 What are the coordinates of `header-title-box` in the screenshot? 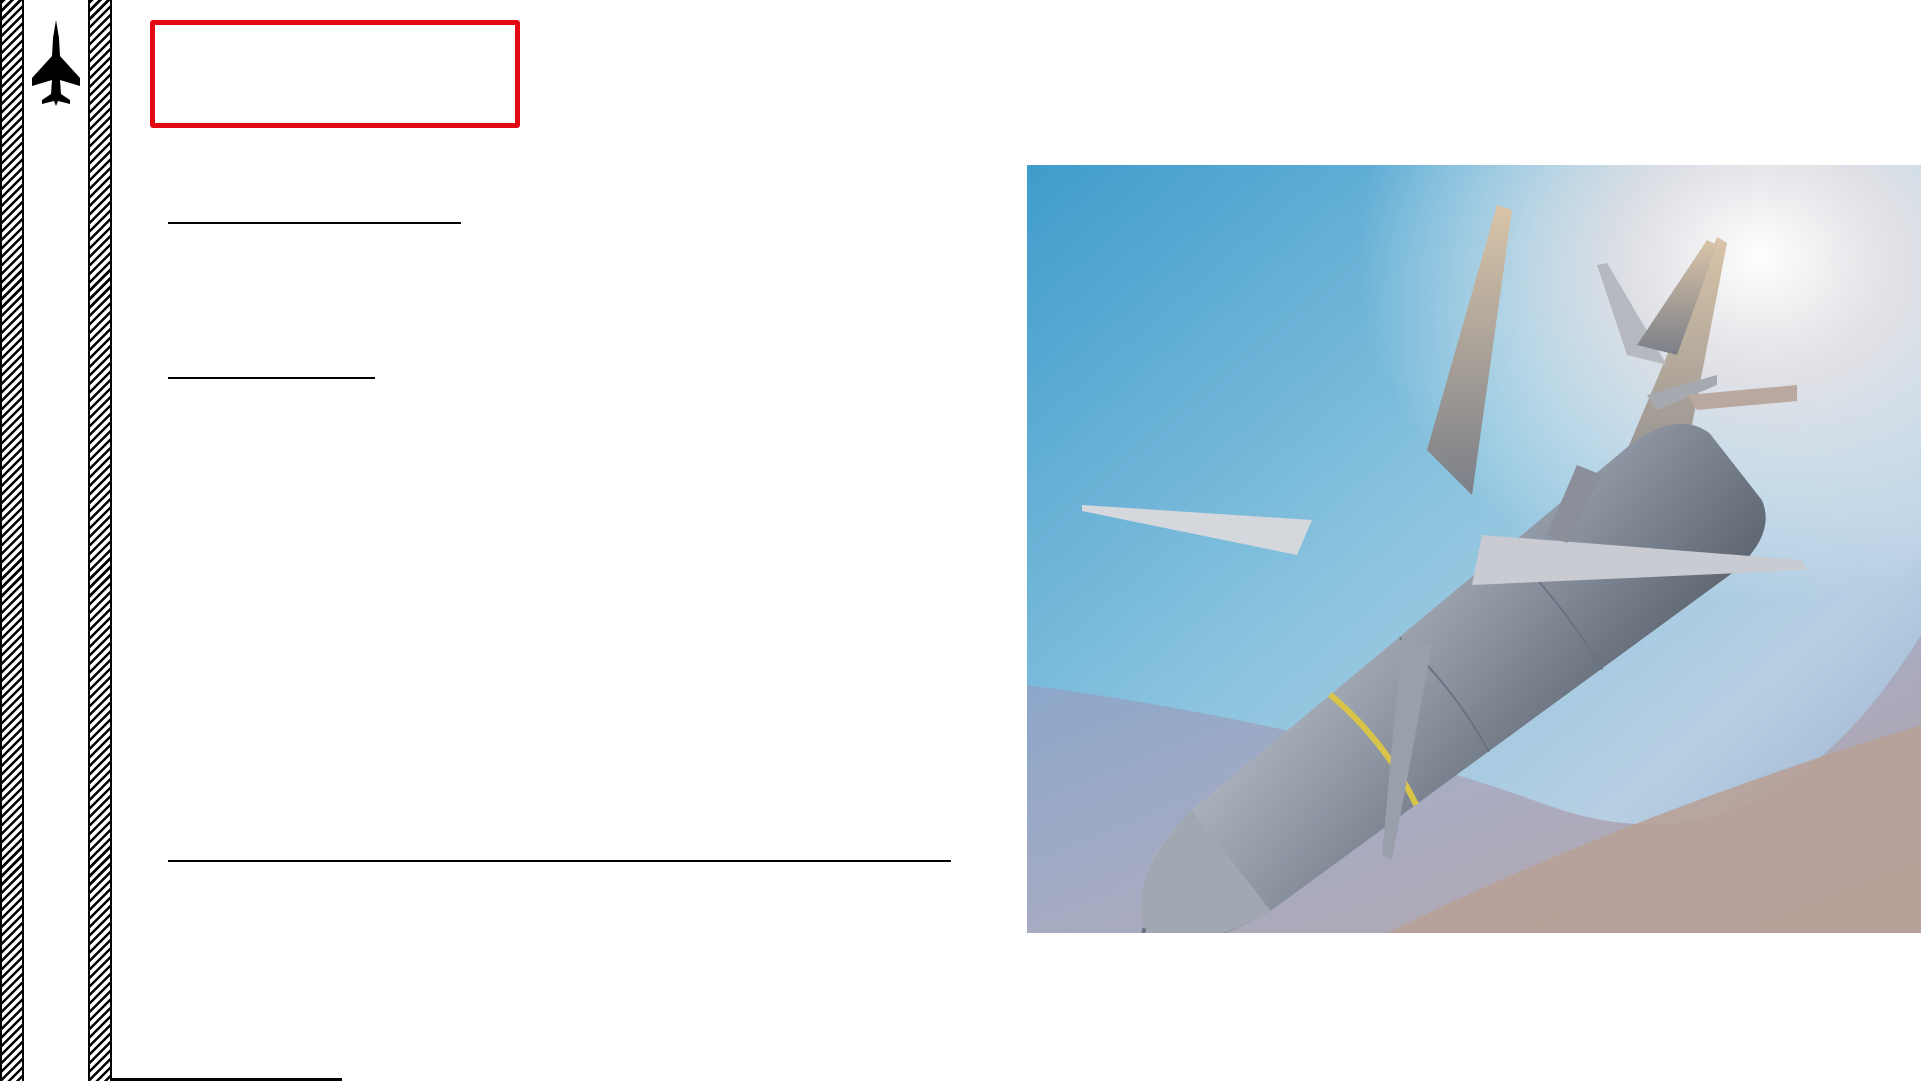 It's located at (335, 74).